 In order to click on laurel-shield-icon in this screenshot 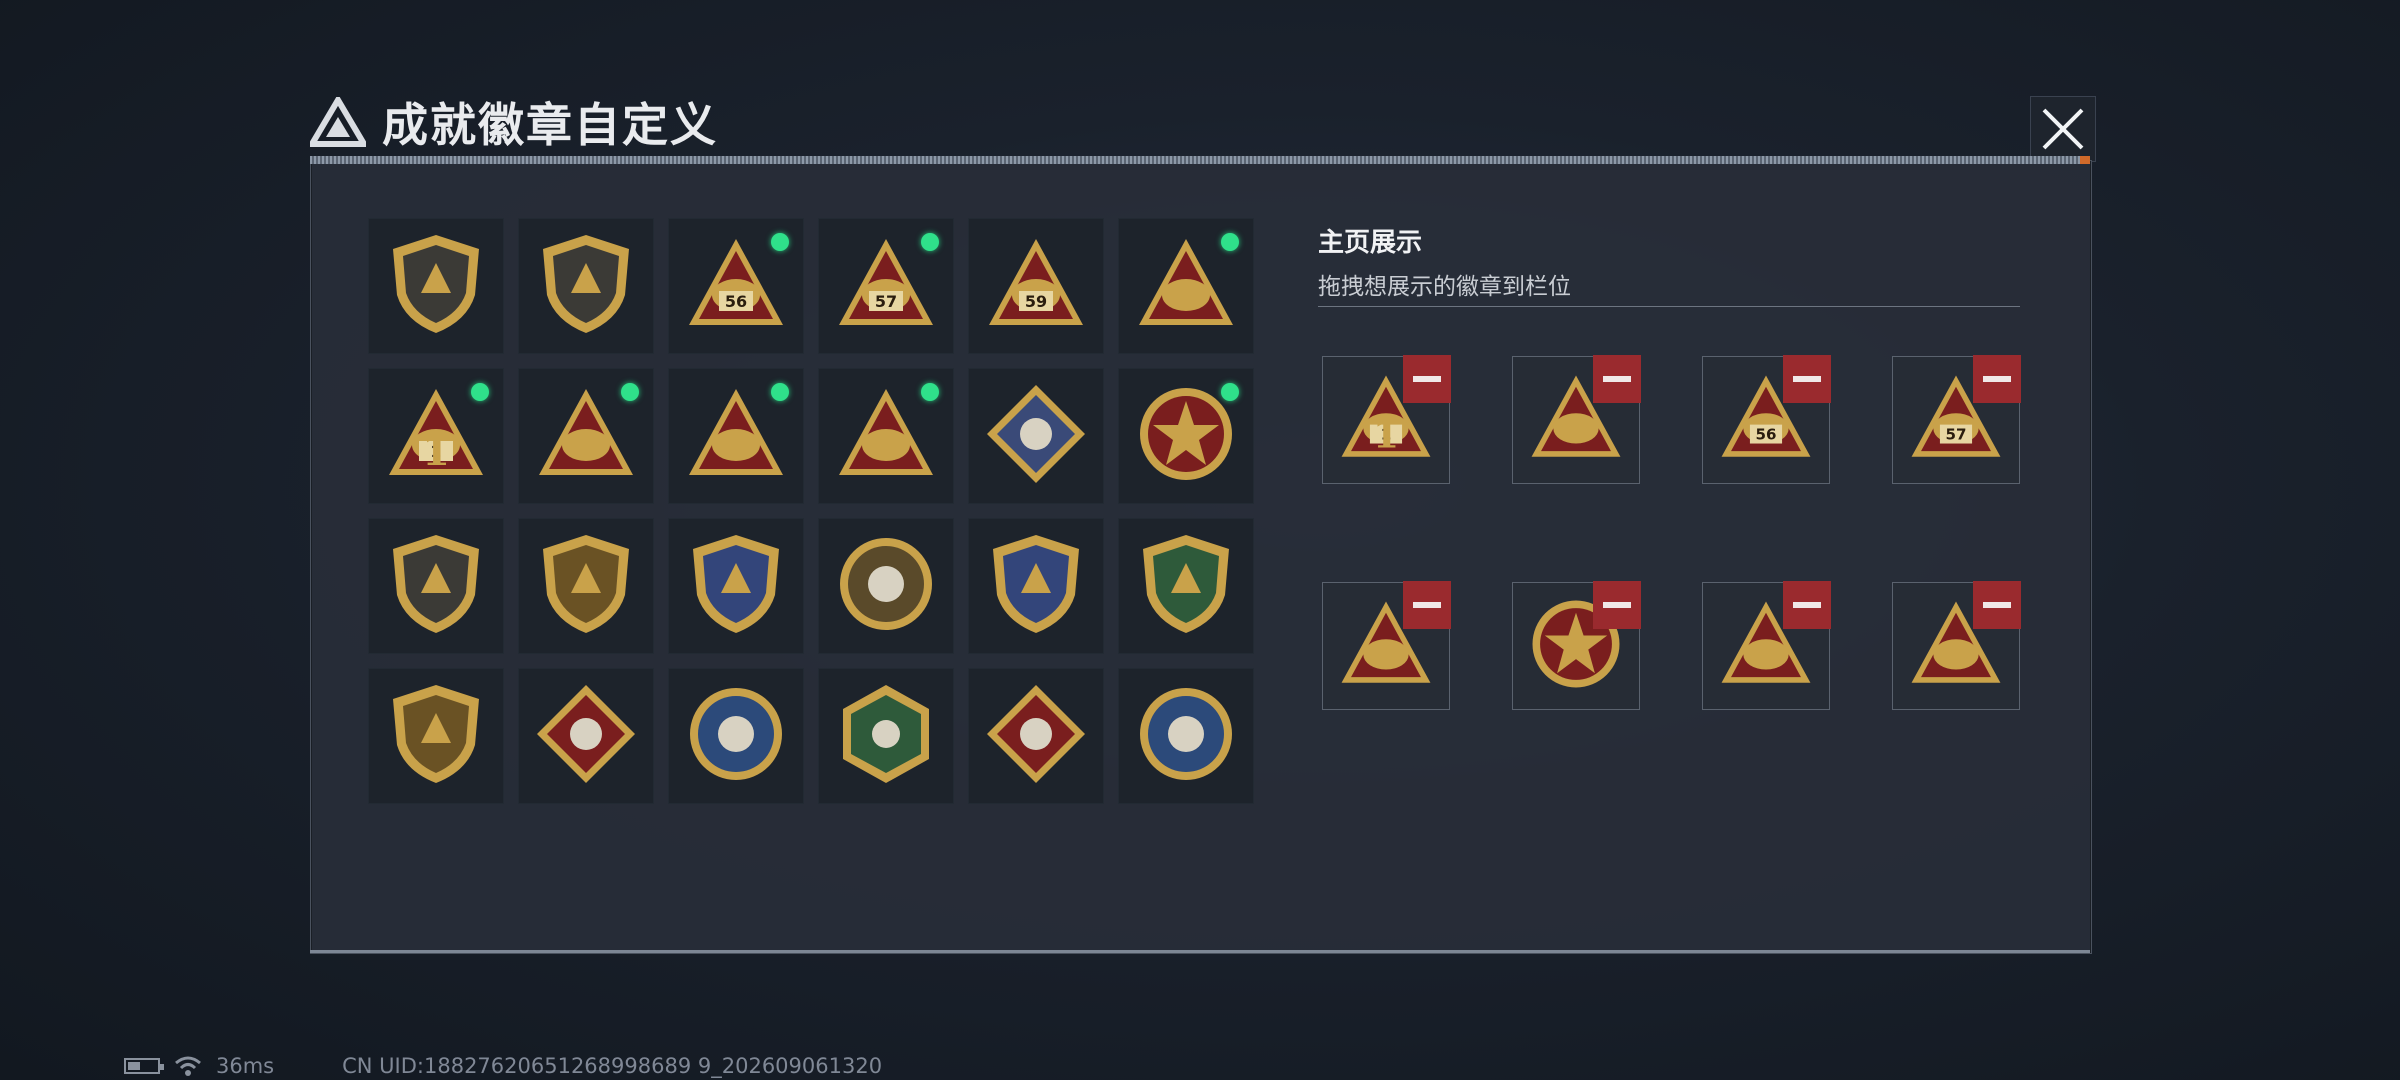, I will do `click(586, 586)`.